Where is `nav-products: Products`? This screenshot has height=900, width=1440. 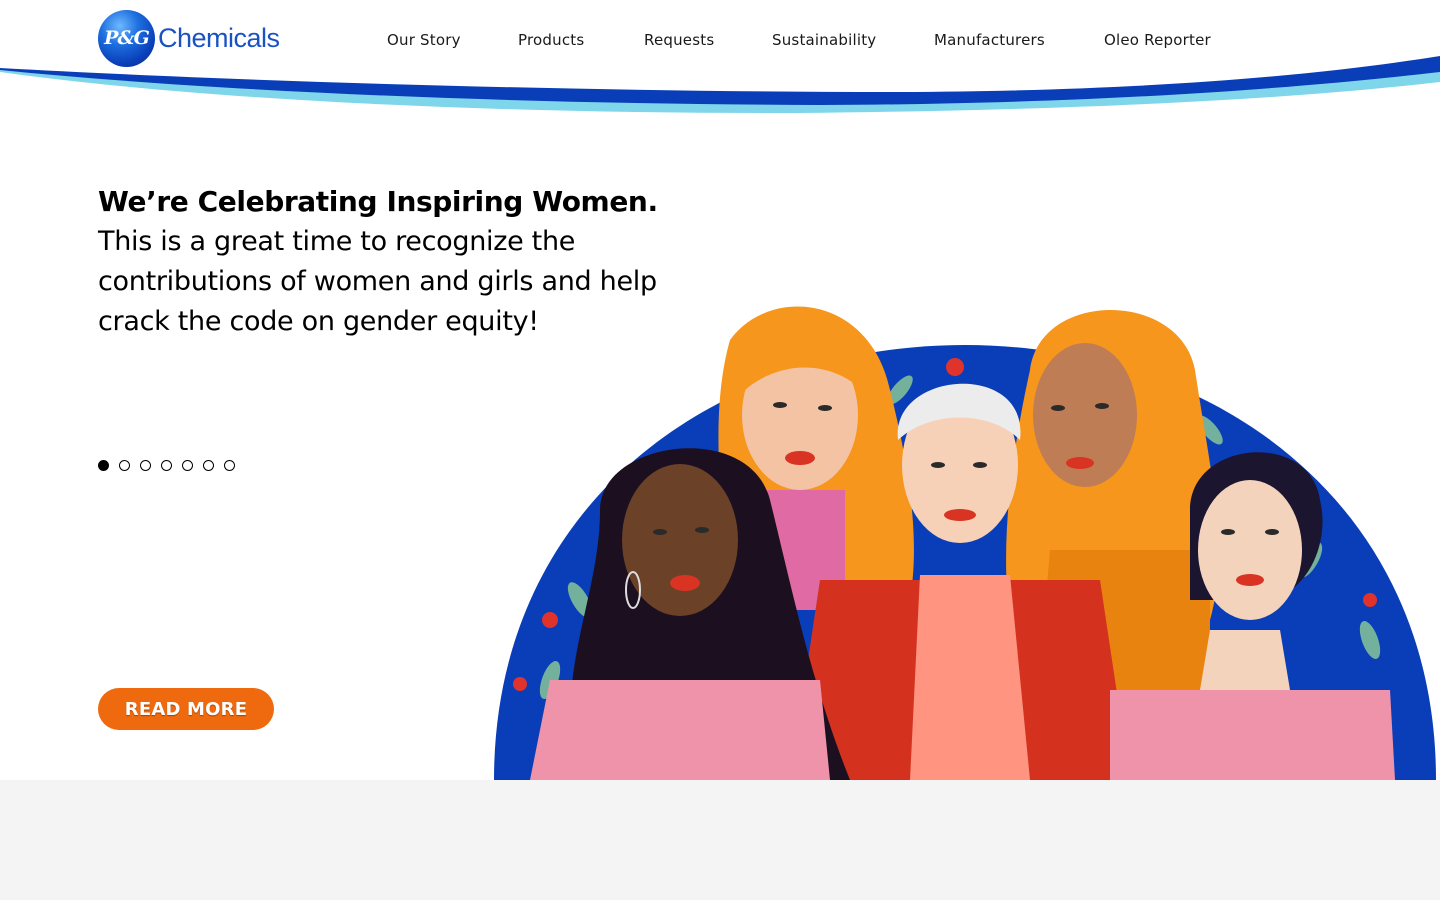 nav-products: Products is located at coordinates (551, 40).